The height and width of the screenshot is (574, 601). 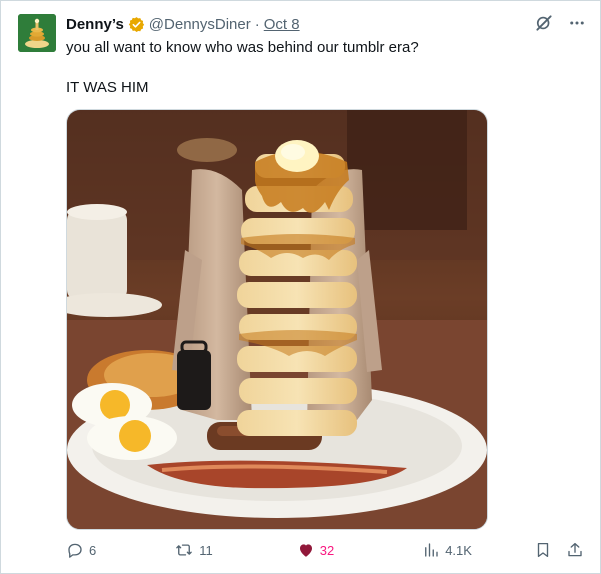 I want to click on retweet-button: 11, so click(x=193, y=550).